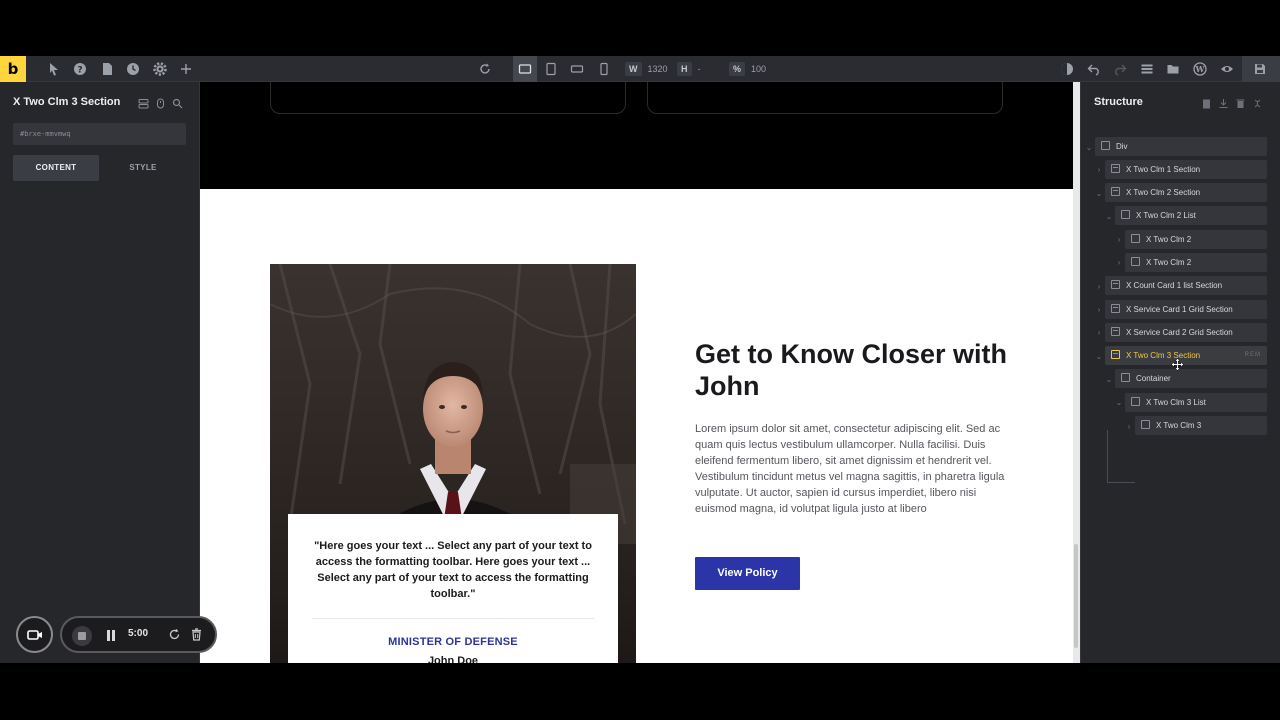 Image resolution: width=1280 pixels, height=720 pixels. I want to click on tab-content: CONTENT, so click(56, 168).